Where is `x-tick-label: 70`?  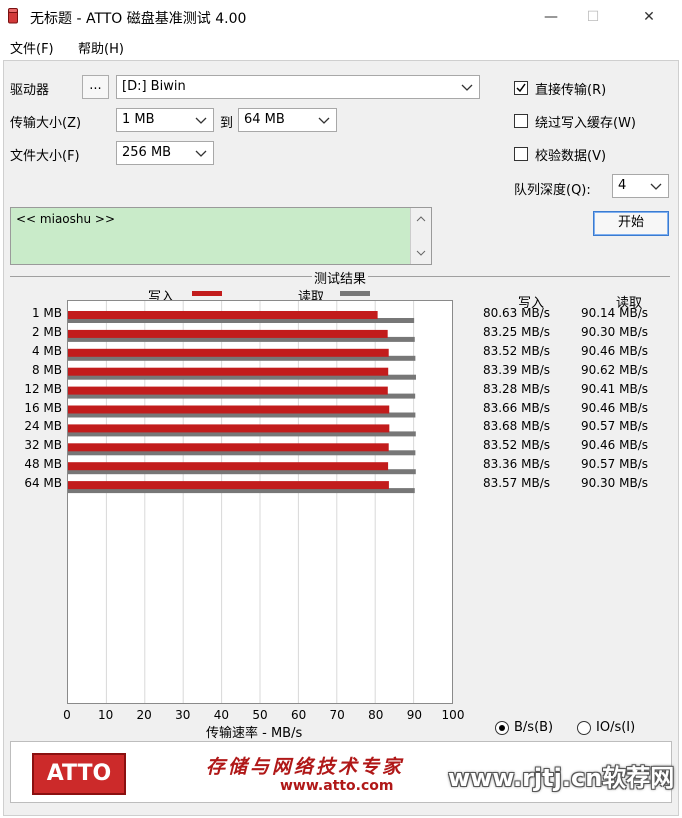
x-tick-label: 70 is located at coordinates (337, 715).